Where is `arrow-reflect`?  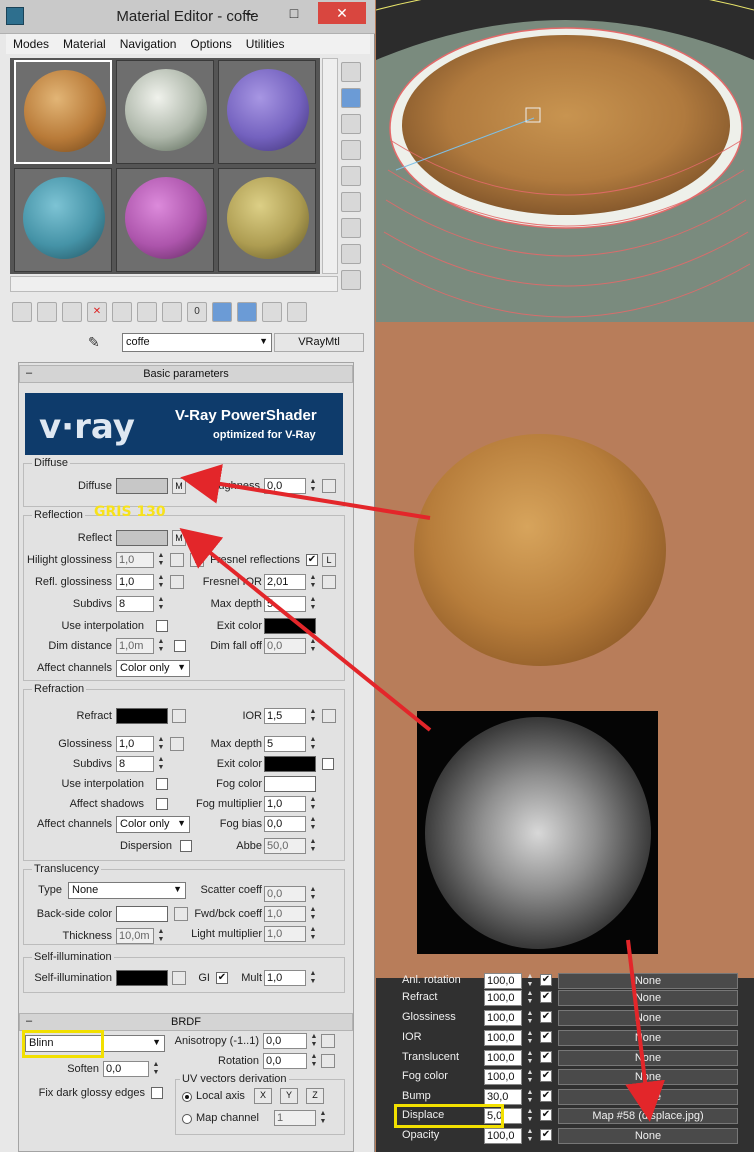
arrow-reflect is located at coordinates (305, 629).